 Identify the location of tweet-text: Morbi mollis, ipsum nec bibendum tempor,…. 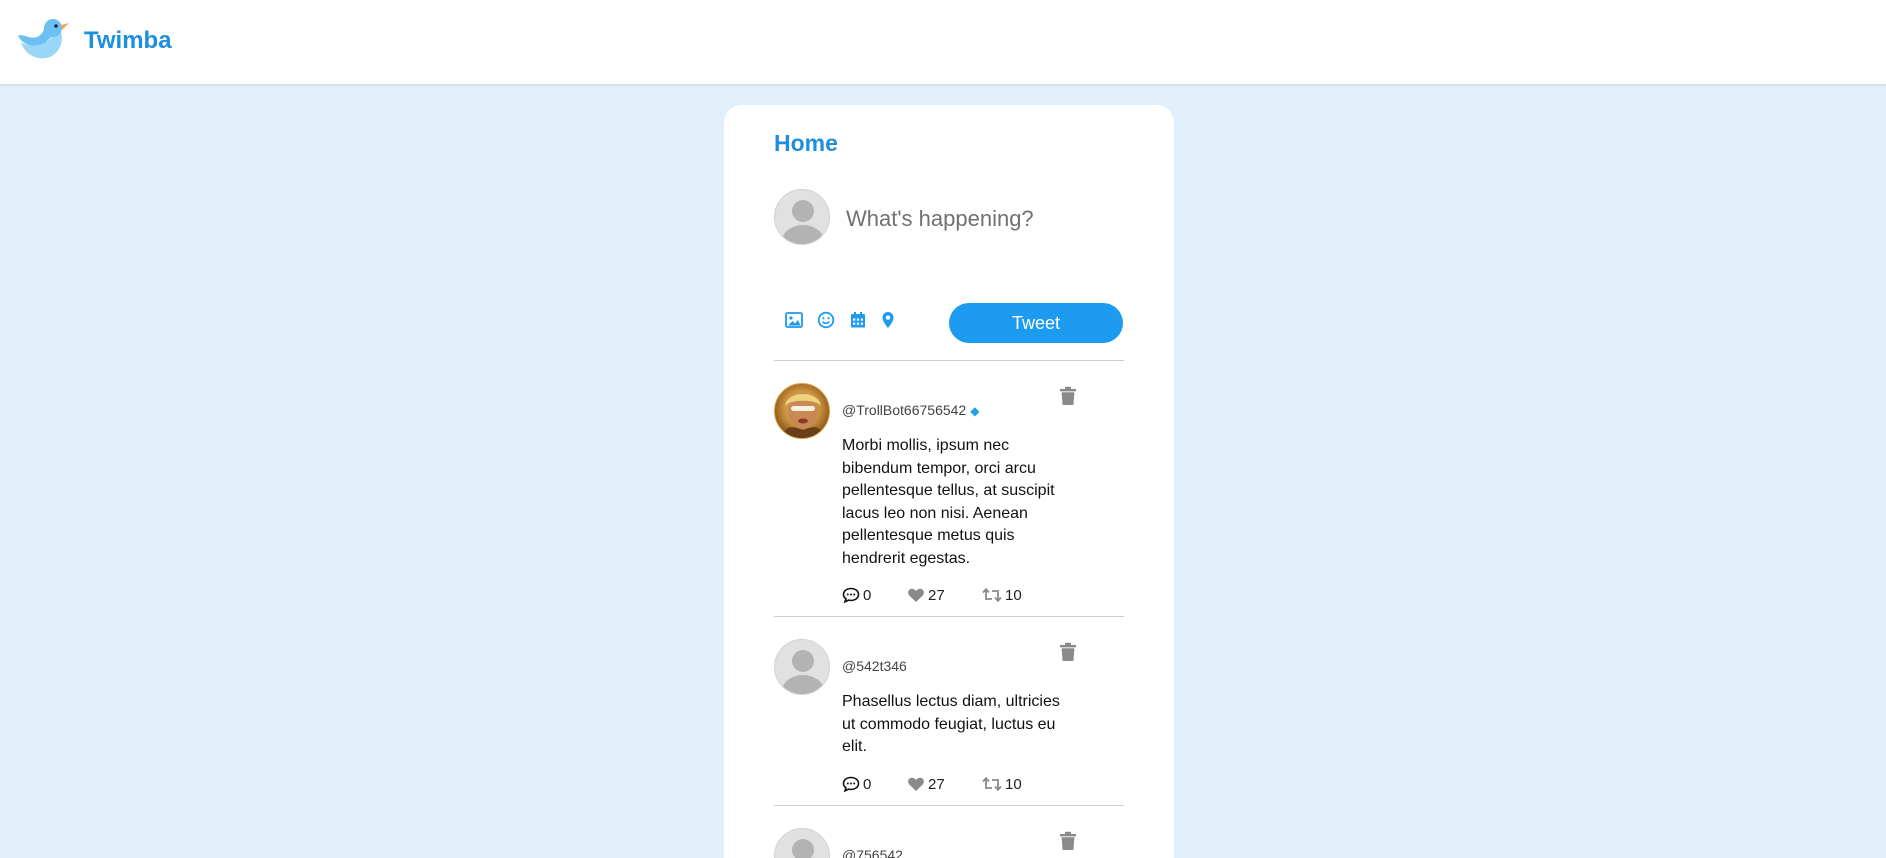
(948, 502).